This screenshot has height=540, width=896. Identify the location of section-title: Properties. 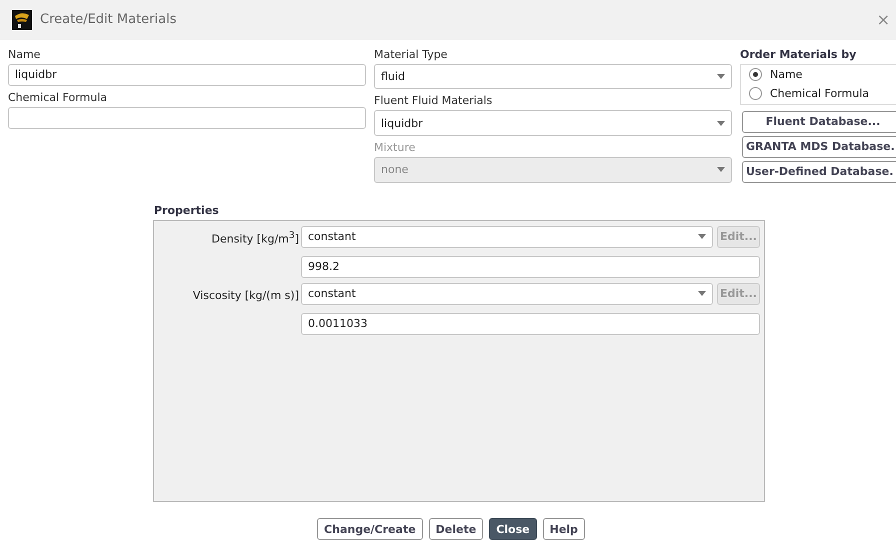
(187, 211).